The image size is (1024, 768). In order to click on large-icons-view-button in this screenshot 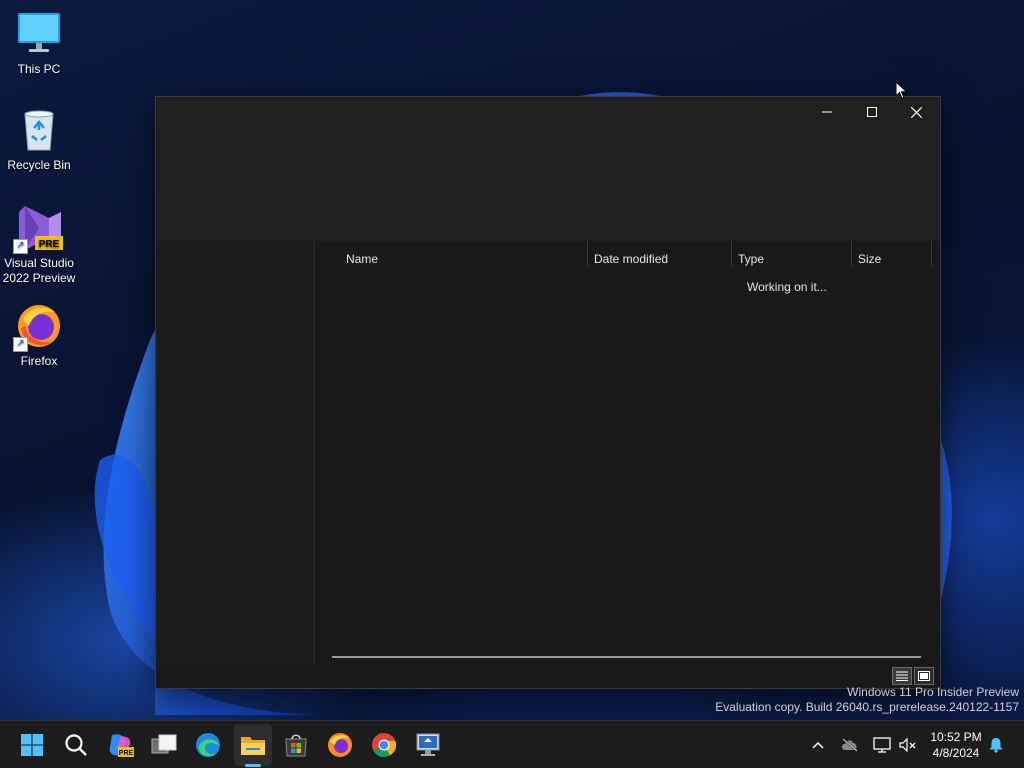, I will do `click(924, 676)`.